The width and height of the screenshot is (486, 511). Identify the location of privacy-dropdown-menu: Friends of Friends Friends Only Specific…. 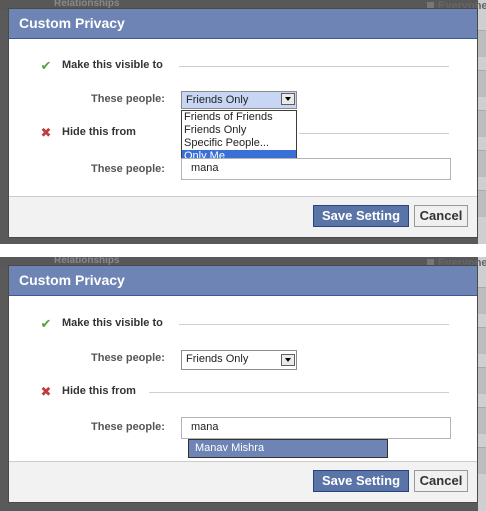
(239, 137).